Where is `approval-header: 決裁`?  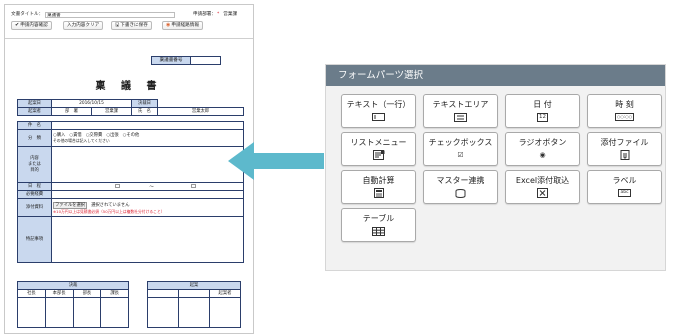 approval-header: 決裁 is located at coordinates (73, 285).